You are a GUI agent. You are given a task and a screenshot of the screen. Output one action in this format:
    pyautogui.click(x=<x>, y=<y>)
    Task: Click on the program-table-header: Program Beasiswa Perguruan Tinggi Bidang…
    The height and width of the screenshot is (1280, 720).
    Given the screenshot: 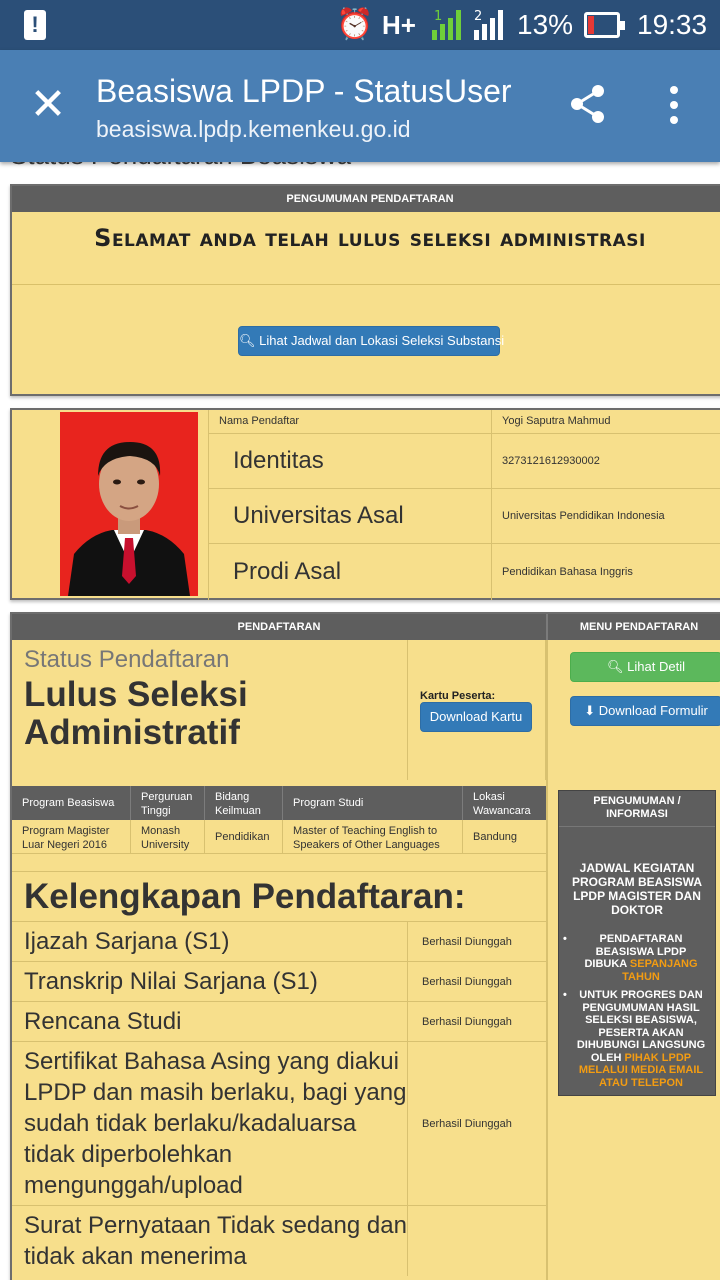 What is the action you would take?
    pyautogui.click(x=279, y=803)
    